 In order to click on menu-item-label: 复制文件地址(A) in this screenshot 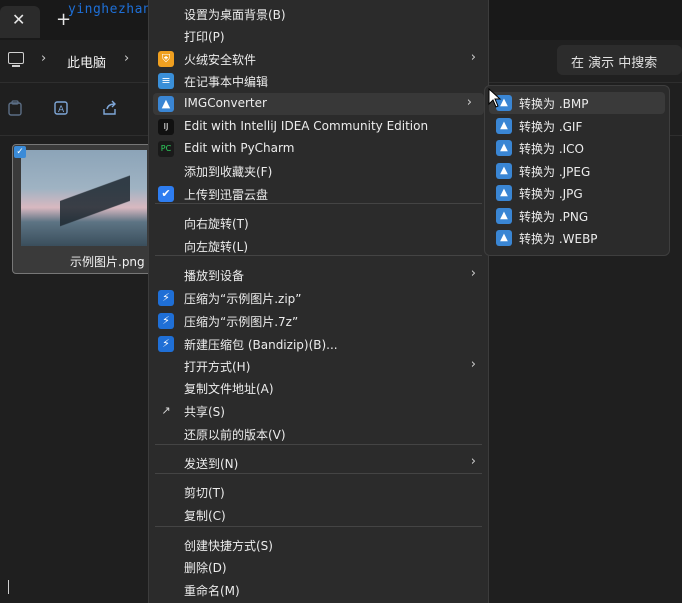, I will do `click(229, 389)`.